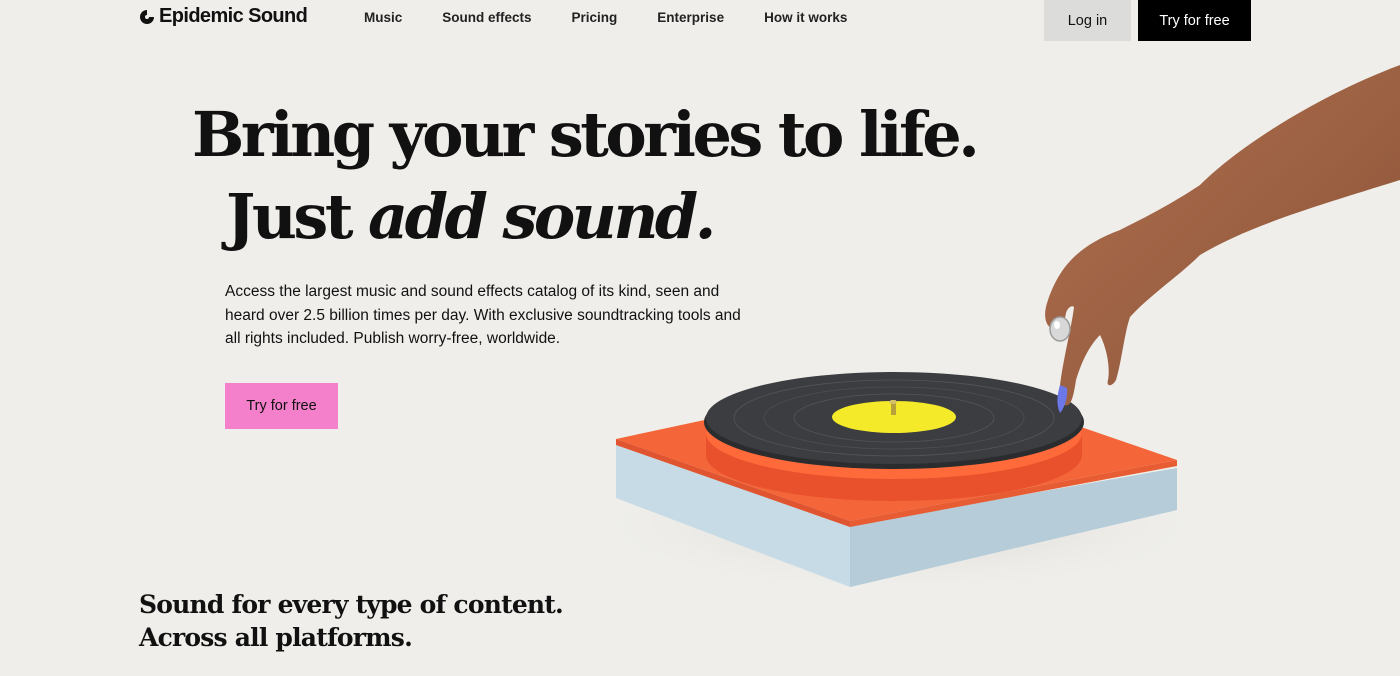 This screenshot has height=676, width=1400. Describe the element at coordinates (1087, 20) in the screenshot. I see `login-button: Log in` at that location.